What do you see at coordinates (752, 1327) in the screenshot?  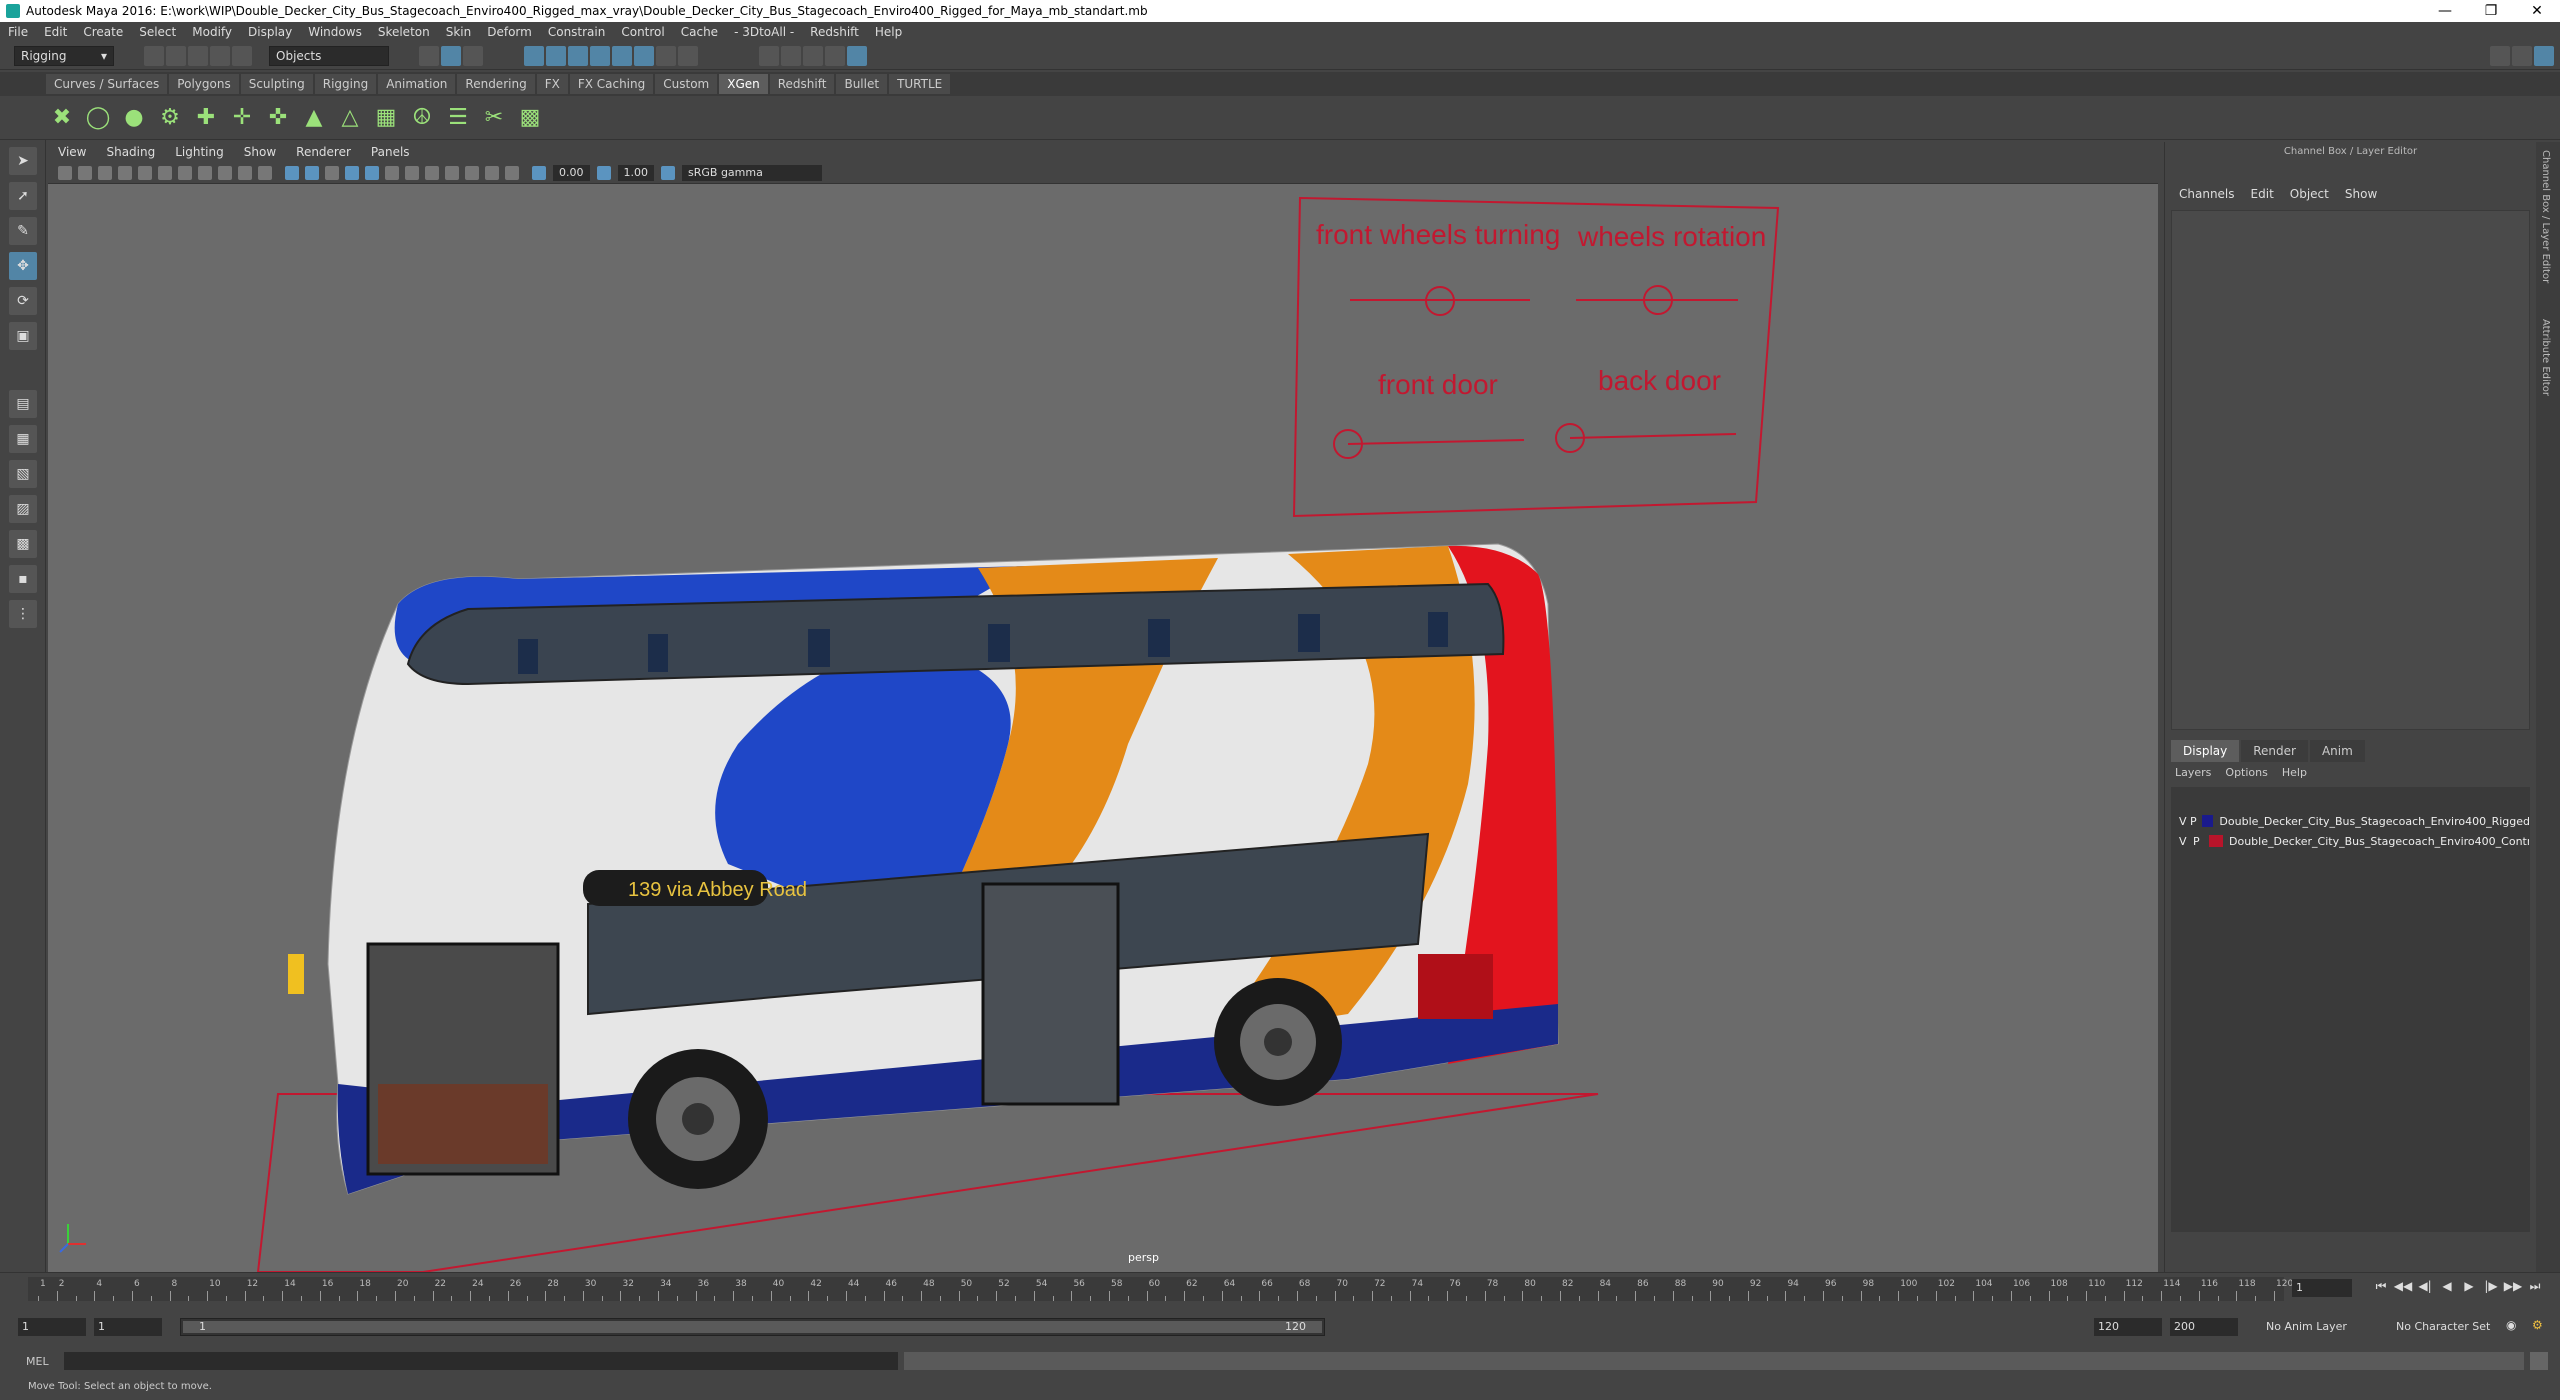 I see `range-slider: 1 120` at bounding box center [752, 1327].